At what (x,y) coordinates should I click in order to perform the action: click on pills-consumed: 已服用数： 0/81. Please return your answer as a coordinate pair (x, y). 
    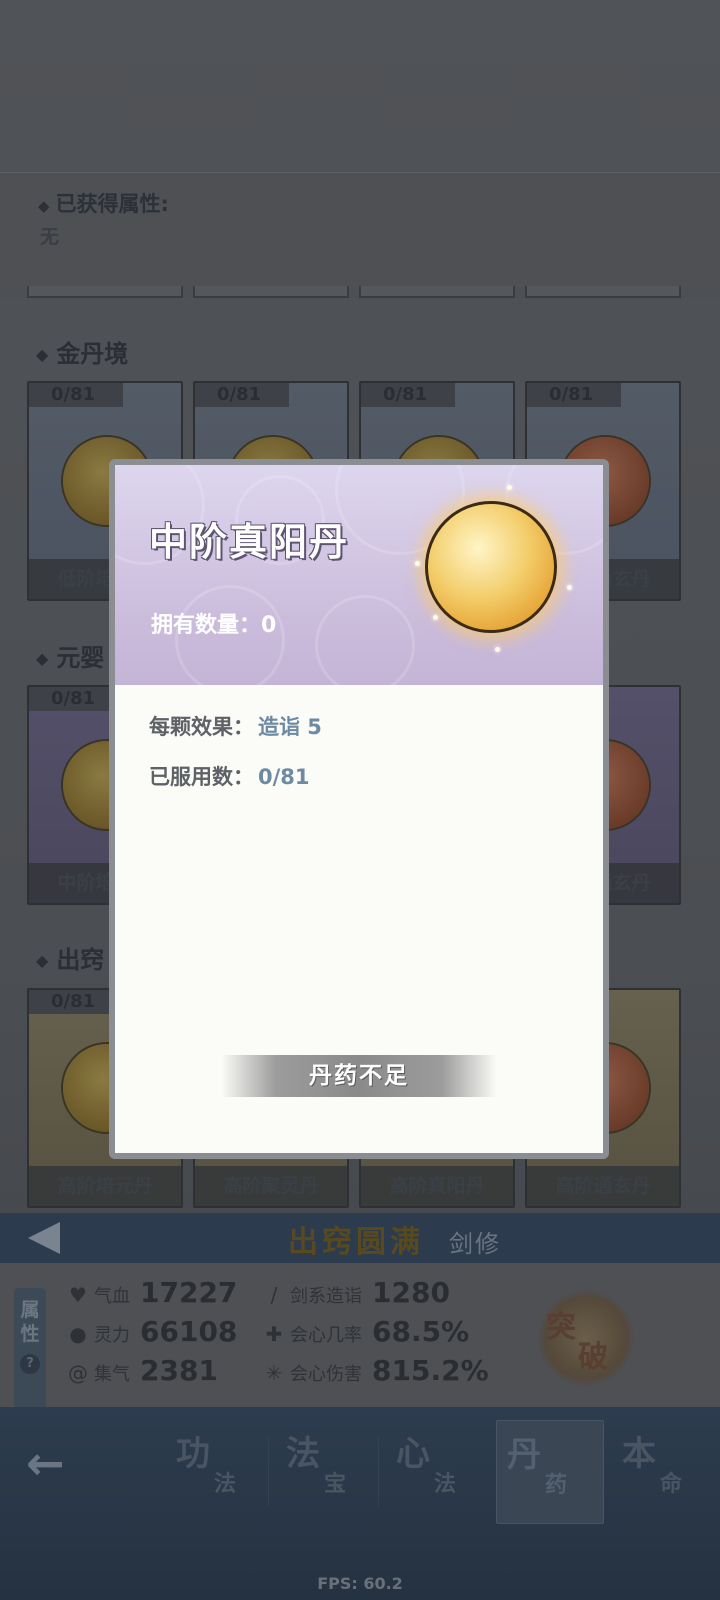
    Looking at the image, I should click on (229, 777).